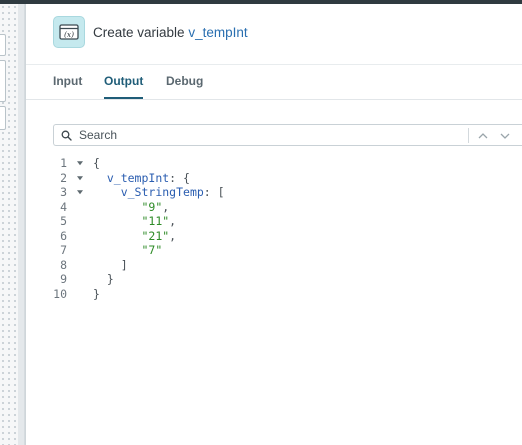 This screenshot has height=445, width=522. What do you see at coordinates (63, 192) in the screenshot?
I see `line-number: 3` at bounding box center [63, 192].